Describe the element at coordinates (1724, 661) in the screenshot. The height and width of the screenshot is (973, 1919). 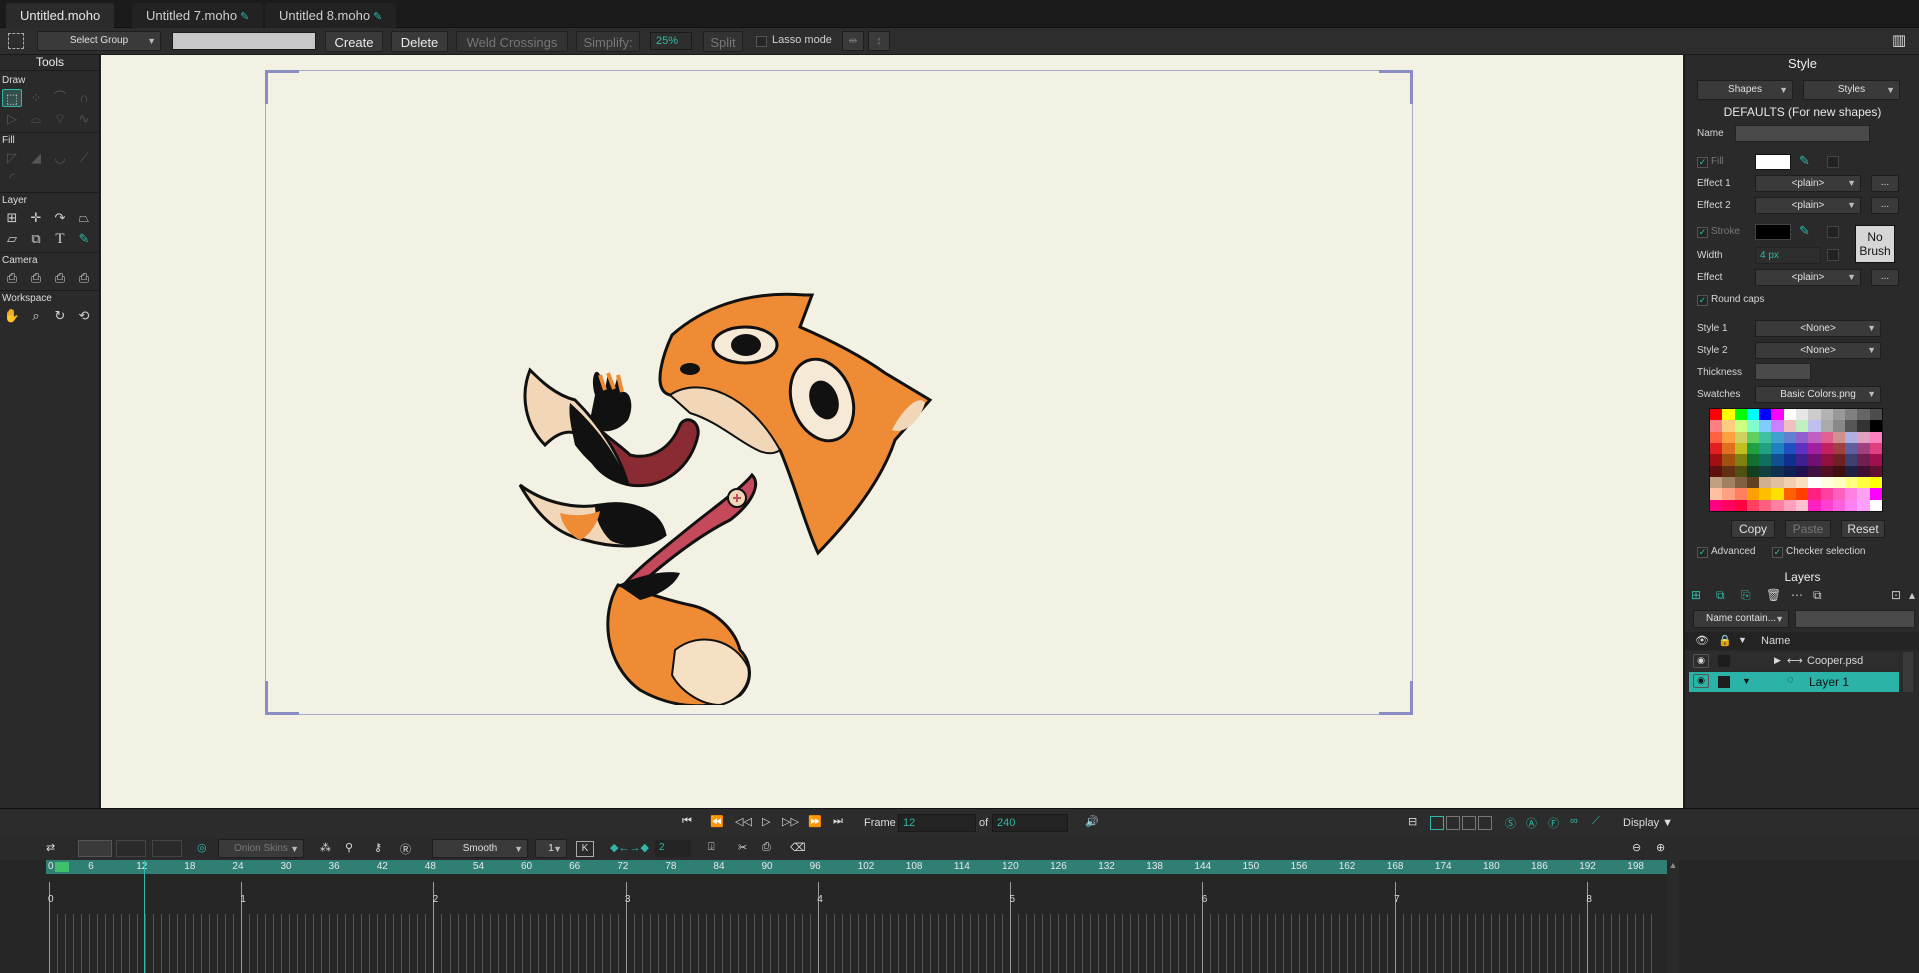
I see `layer-color-box` at that location.